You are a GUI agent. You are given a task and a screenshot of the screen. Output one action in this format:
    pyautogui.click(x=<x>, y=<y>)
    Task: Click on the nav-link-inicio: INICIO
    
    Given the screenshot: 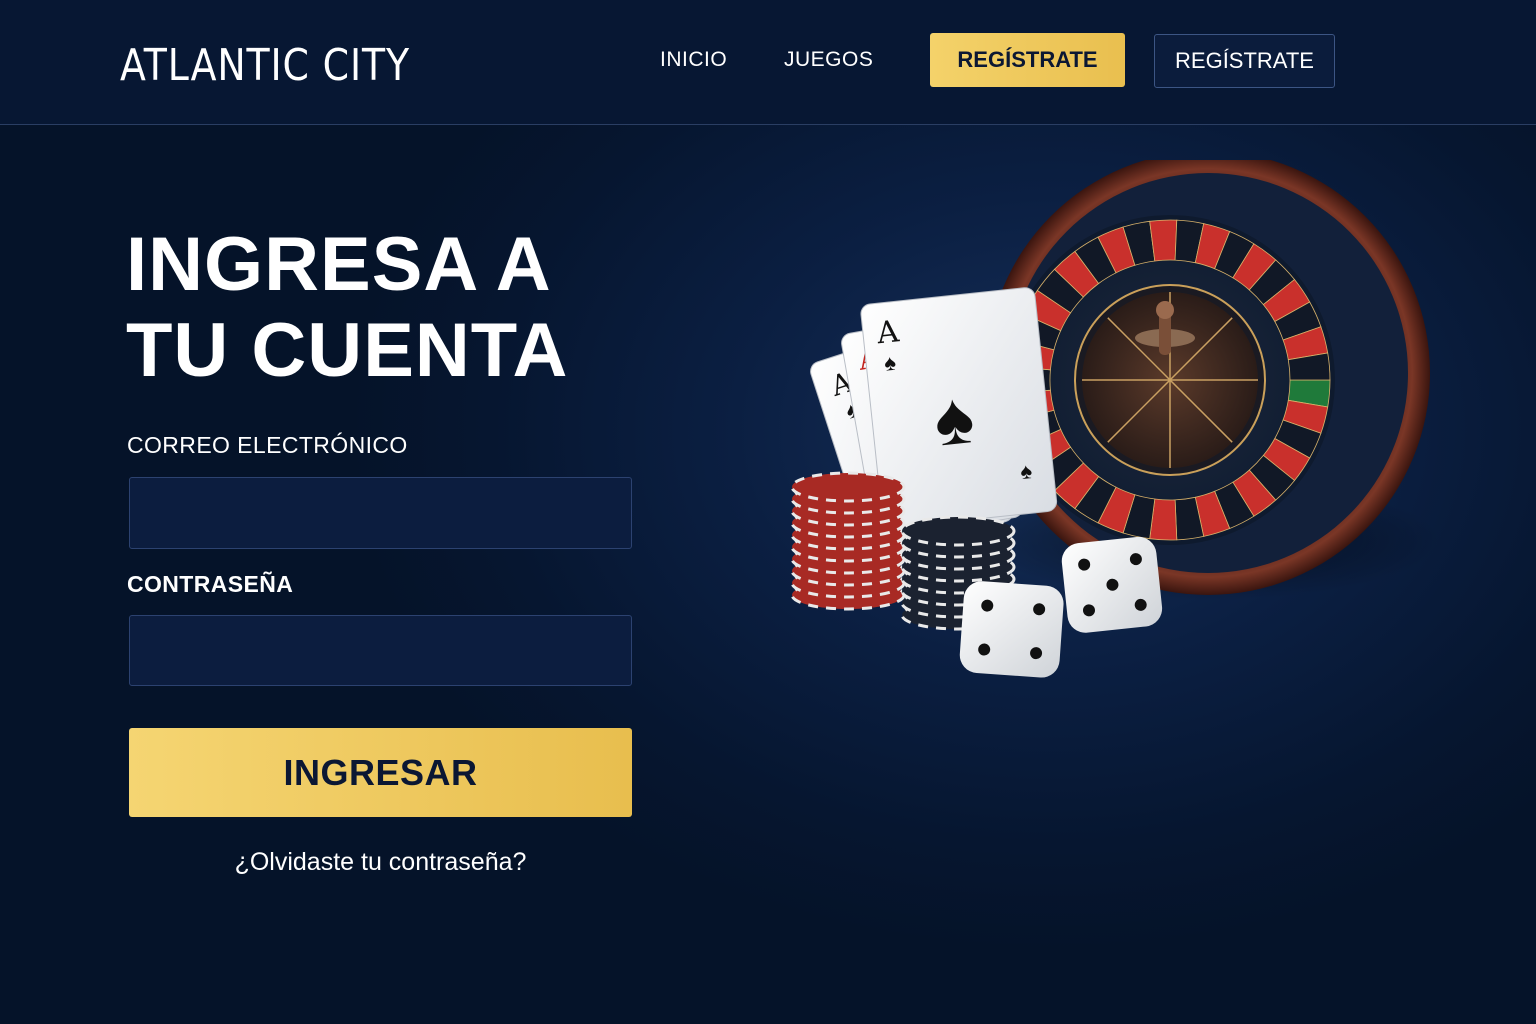 What is the action you would take?
    pyautogui.click(x=693, y=60)
    